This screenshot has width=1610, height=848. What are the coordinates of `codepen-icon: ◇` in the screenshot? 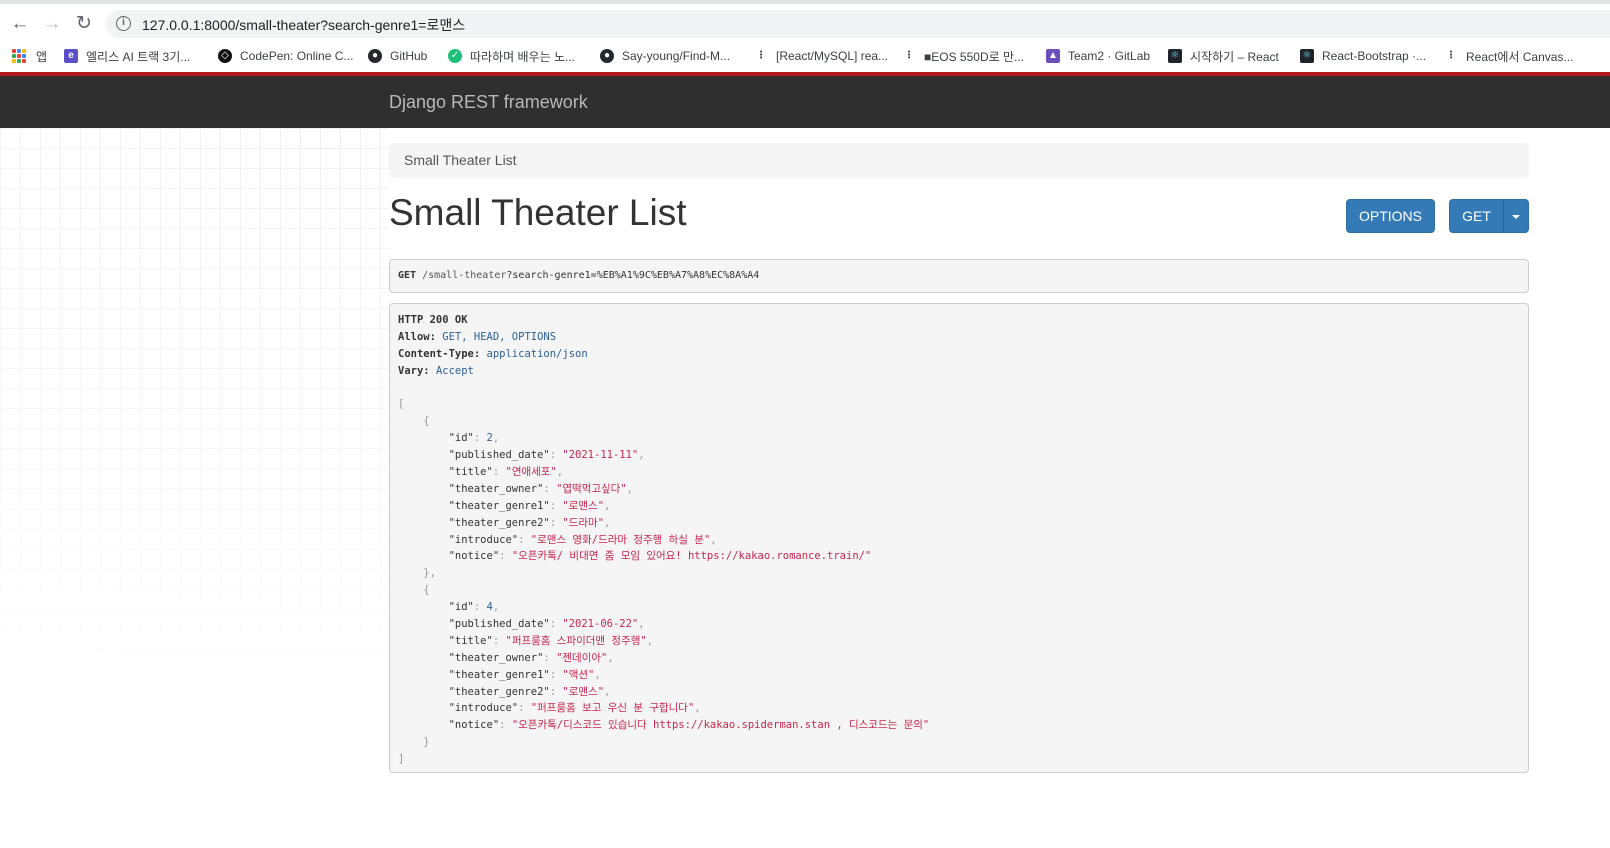 It's located at (225, 56).